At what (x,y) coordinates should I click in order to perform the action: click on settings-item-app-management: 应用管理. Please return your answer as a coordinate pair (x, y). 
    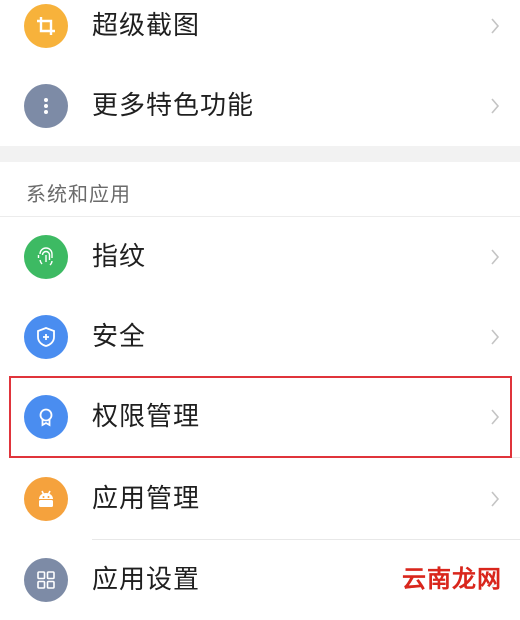
    Looking at the image, I should click on (260, 499).